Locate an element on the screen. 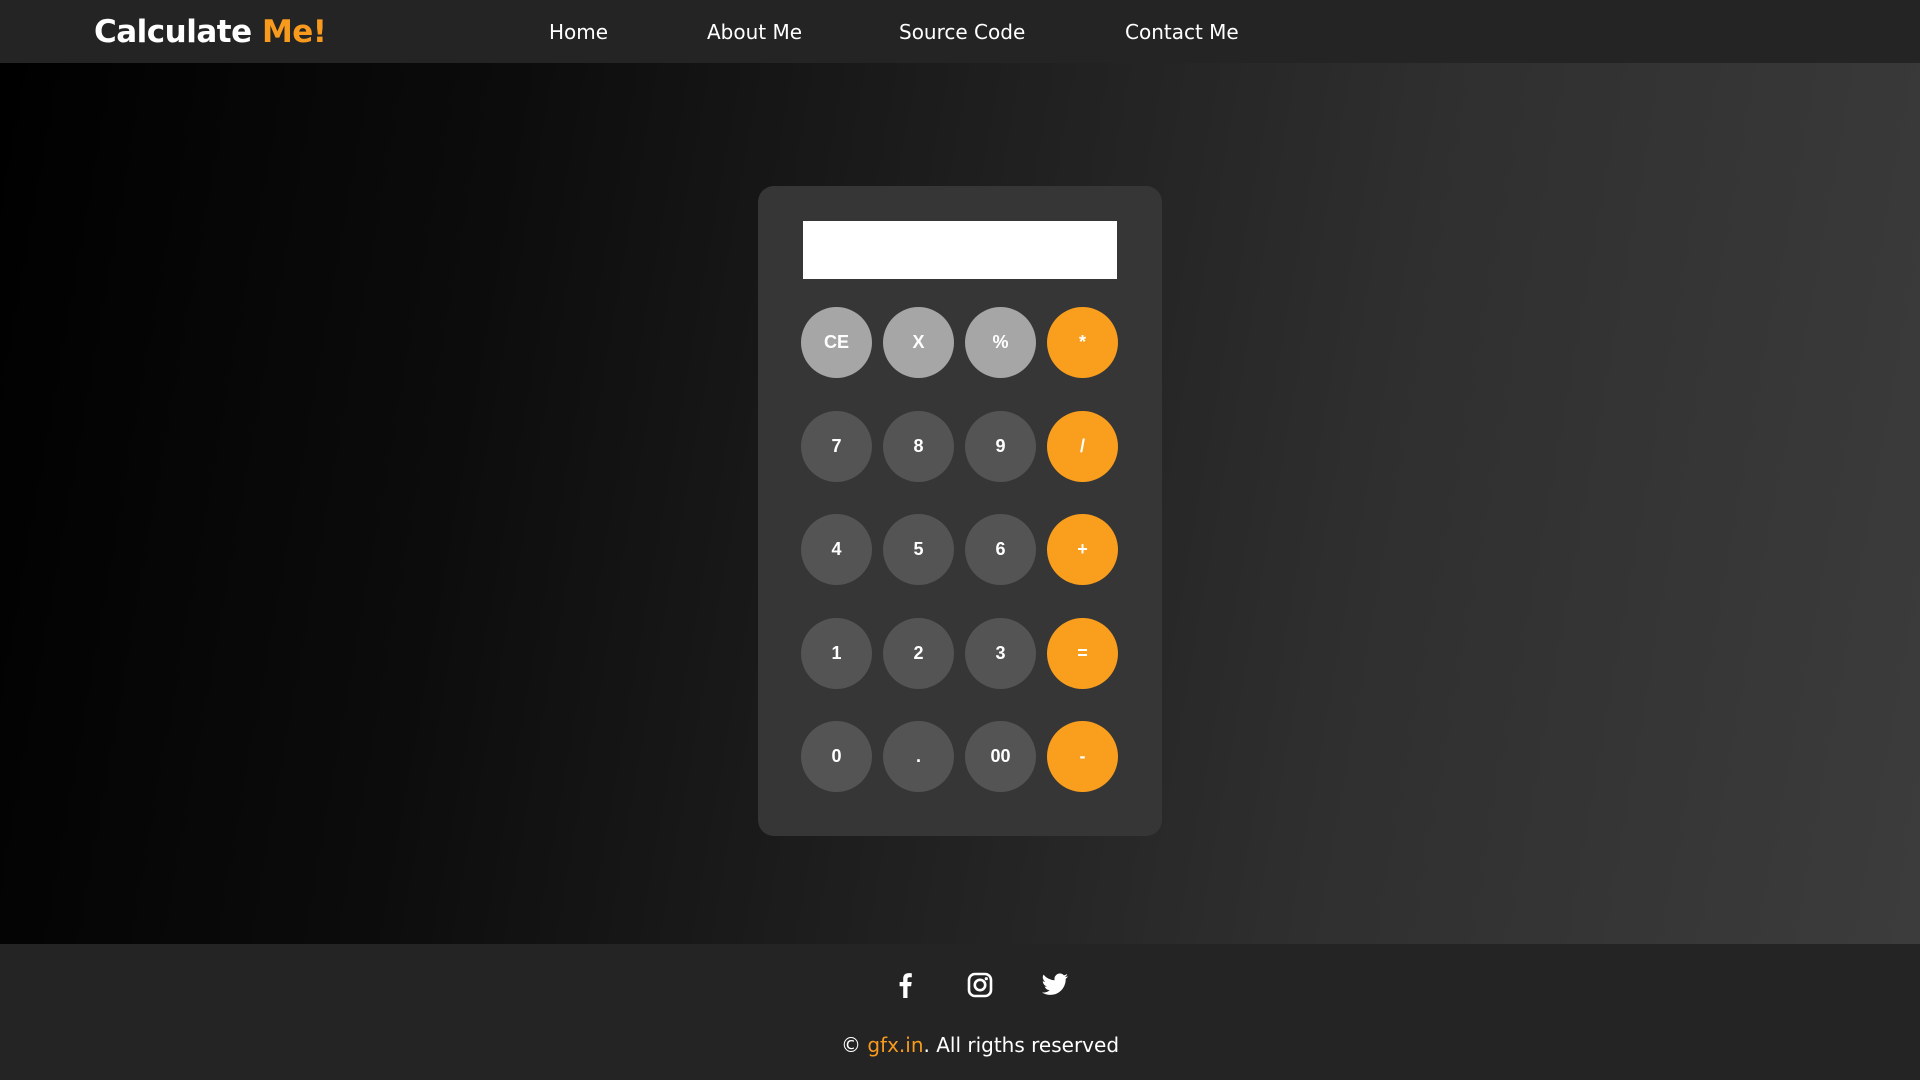  key-5-button: 5 is located at coordinates (918, 549).